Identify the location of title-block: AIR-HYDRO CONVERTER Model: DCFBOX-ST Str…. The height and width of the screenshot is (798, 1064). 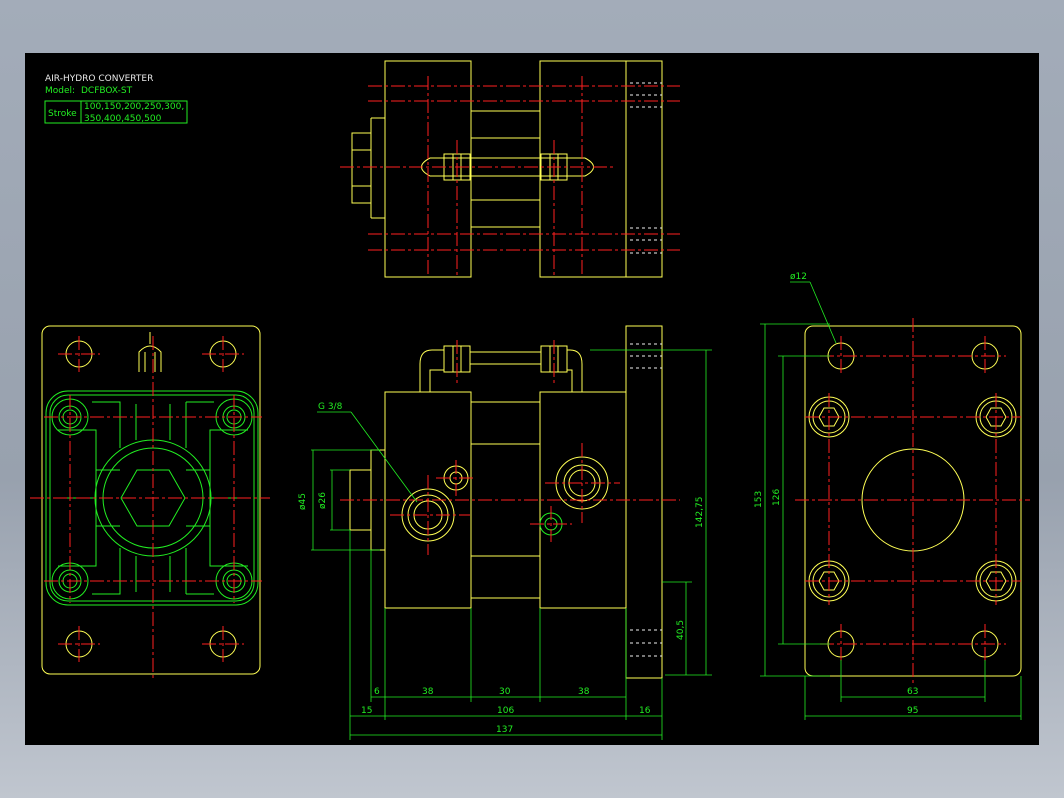
(116, 99).